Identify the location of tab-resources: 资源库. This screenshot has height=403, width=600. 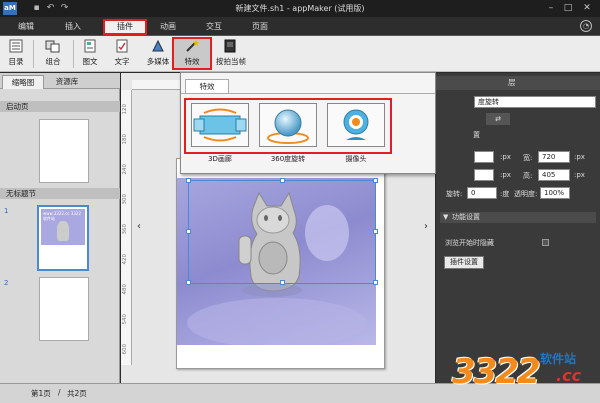
(67, 82).